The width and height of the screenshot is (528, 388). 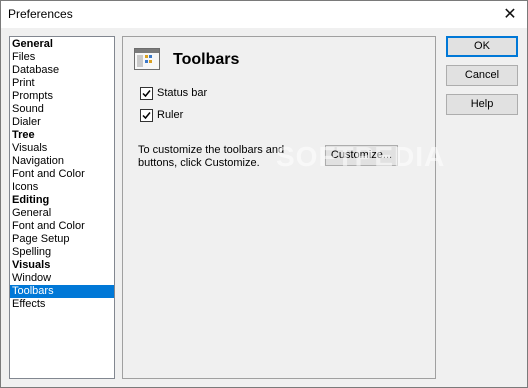 I want to click on status-bar-label: Status bar, so click(x=182, y=93).